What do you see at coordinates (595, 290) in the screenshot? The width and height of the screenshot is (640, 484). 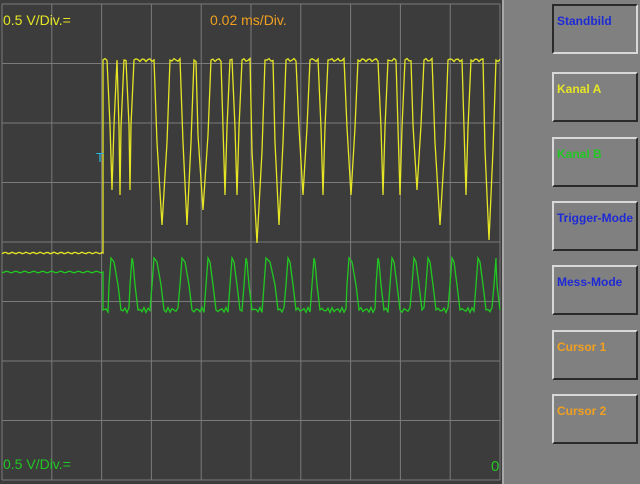 I see `mess-mode-button: Mess-Mode` at bounding box center [595, 290].